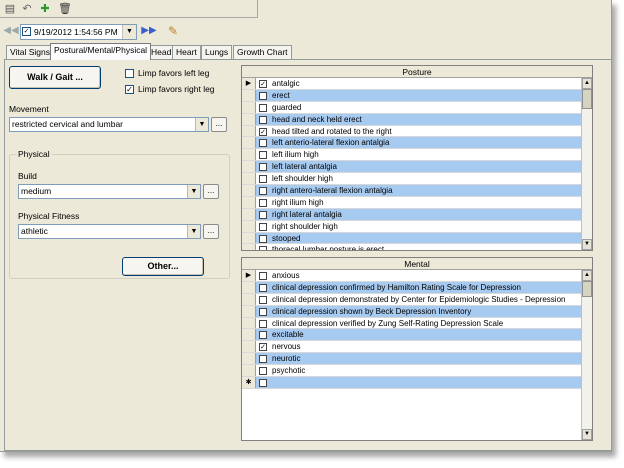  I want to click on tab-postural-mental-physical: Postural/Mental/Physical, so click(101, 51).